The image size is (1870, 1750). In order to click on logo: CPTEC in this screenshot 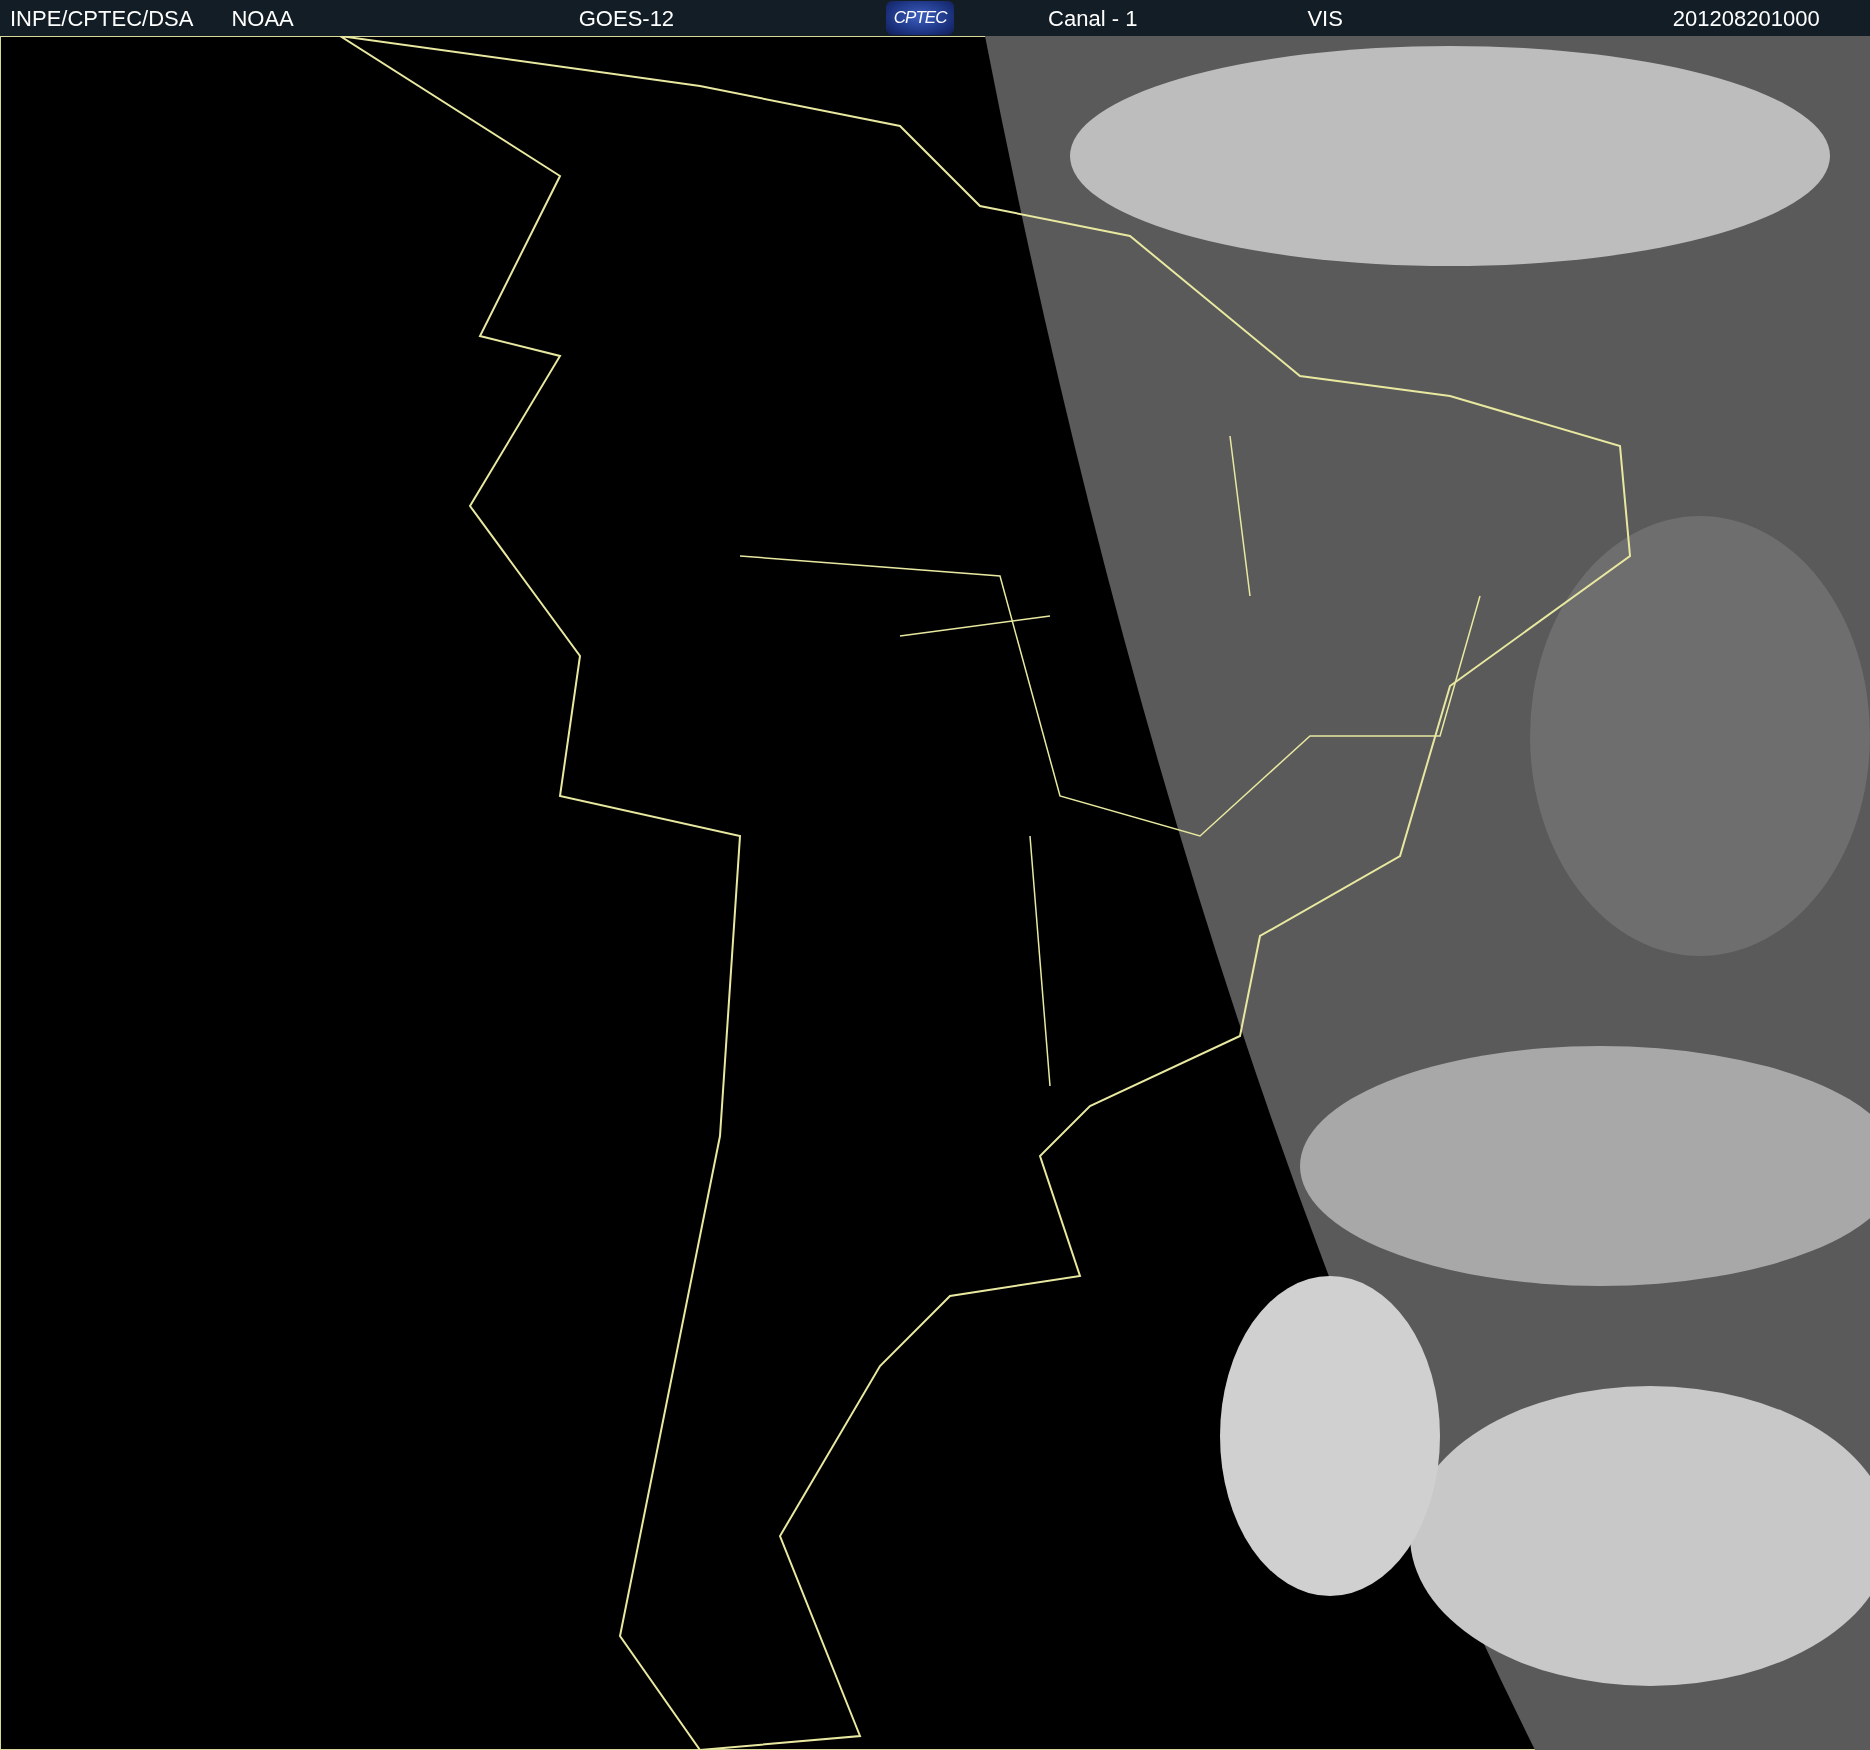, I will do `click(920, 18)`.